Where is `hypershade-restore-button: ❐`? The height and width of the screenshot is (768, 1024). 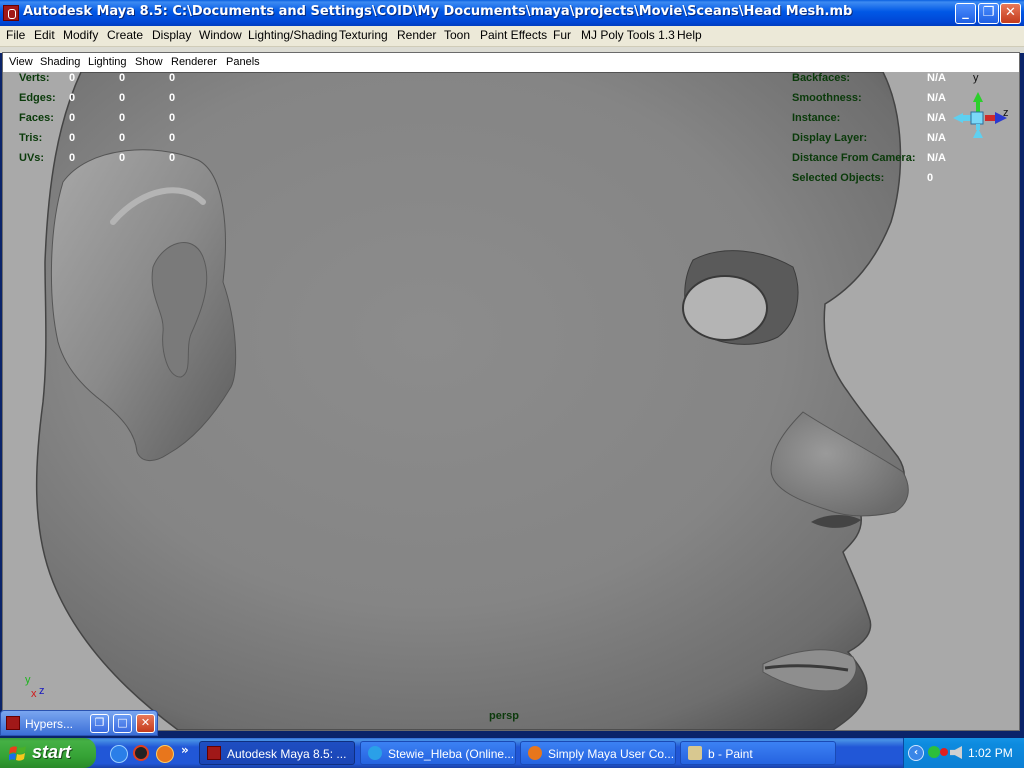
hypershade-restore-button: ❐ is located at coordinates (99, 723).